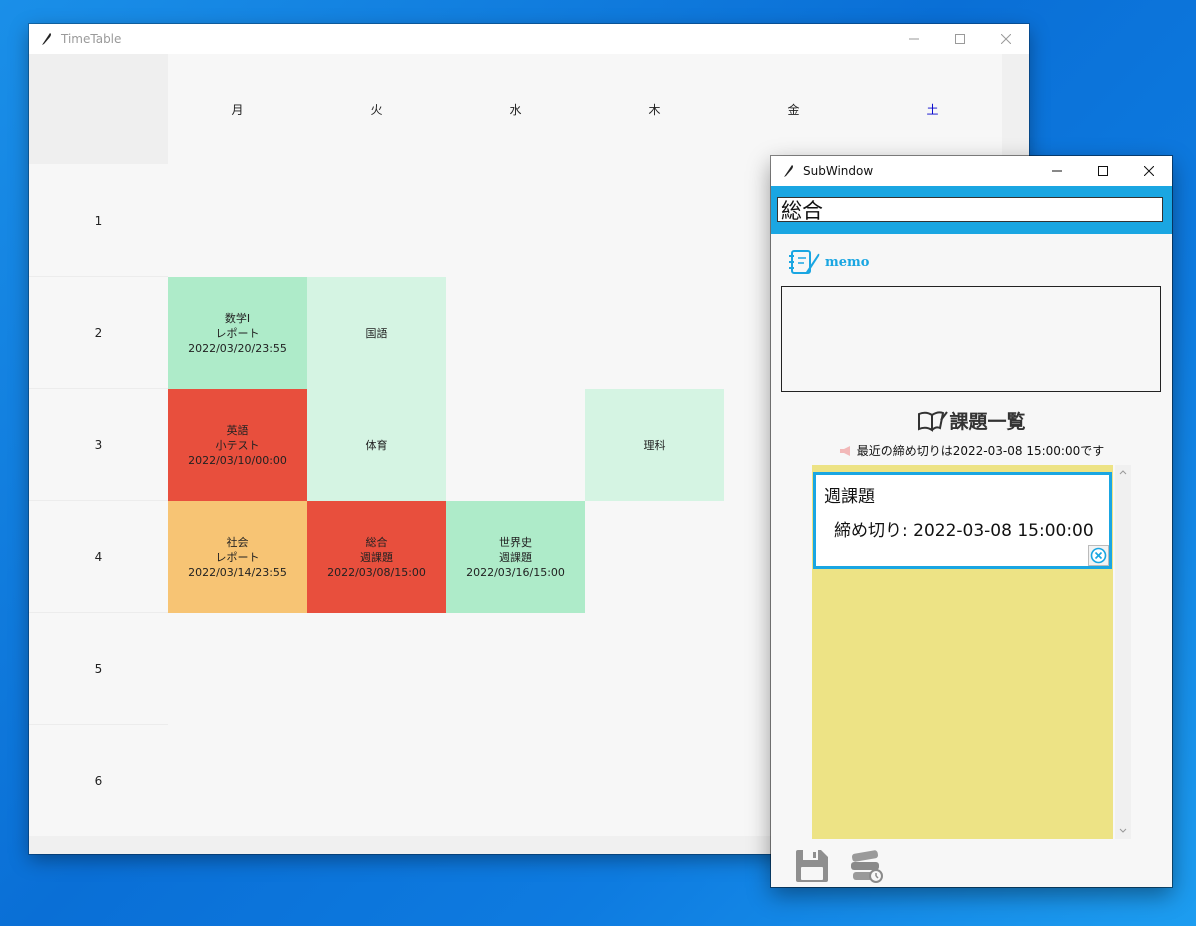  Describe the element at coordinates (98, 669) in the screenshot. I see `period-label-5: 5` at that location.